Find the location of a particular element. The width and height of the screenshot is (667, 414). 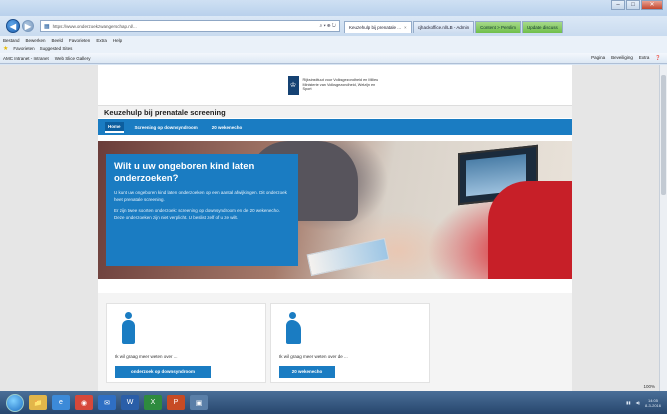

close-window-button: ✕ is located at coordinates (652, 5).